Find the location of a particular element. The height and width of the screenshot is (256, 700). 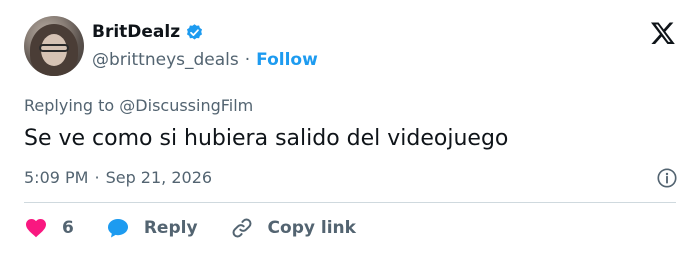

replying-prefix: Replying to is located at coordinates (69, 105).